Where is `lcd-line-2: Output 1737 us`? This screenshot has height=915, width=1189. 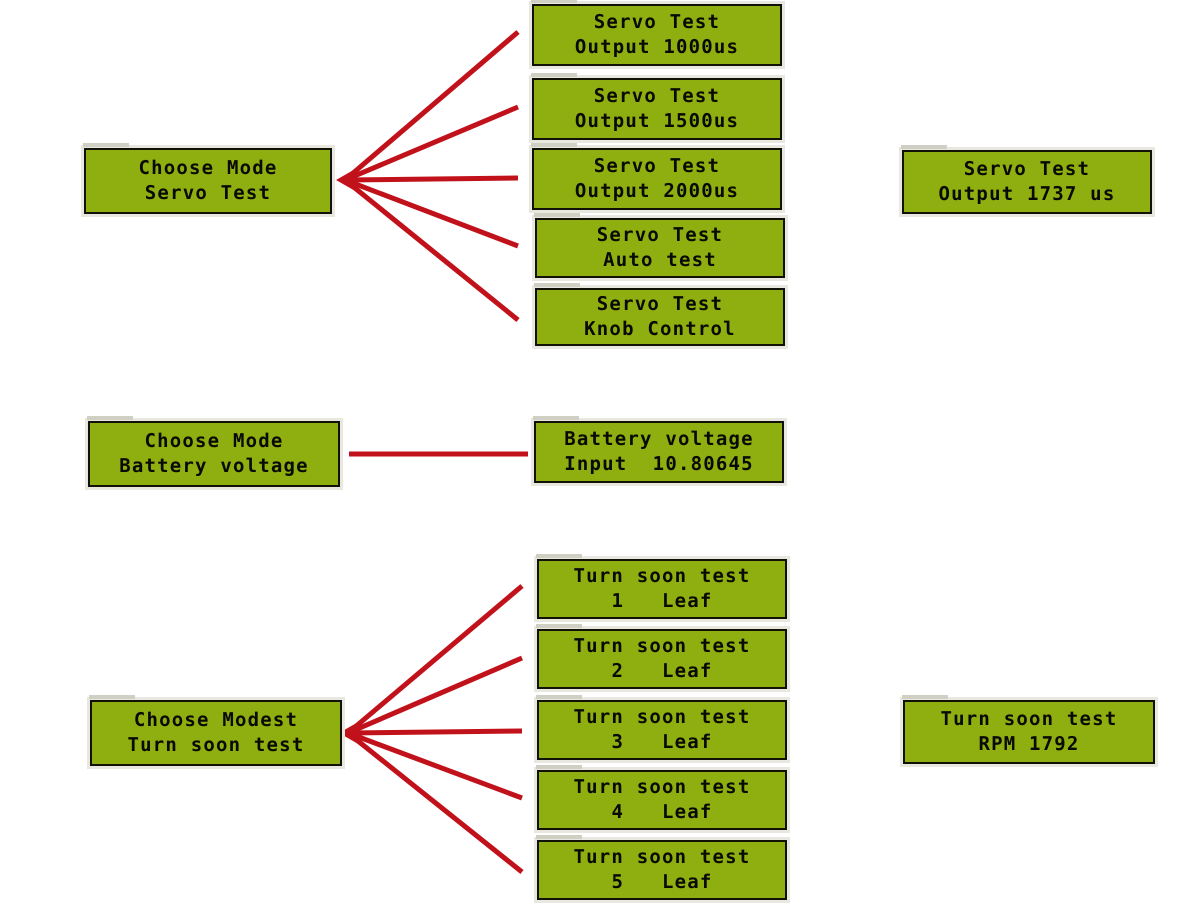 lcd-line-2: Output 1737 us is located at coordinates (1027, 193).